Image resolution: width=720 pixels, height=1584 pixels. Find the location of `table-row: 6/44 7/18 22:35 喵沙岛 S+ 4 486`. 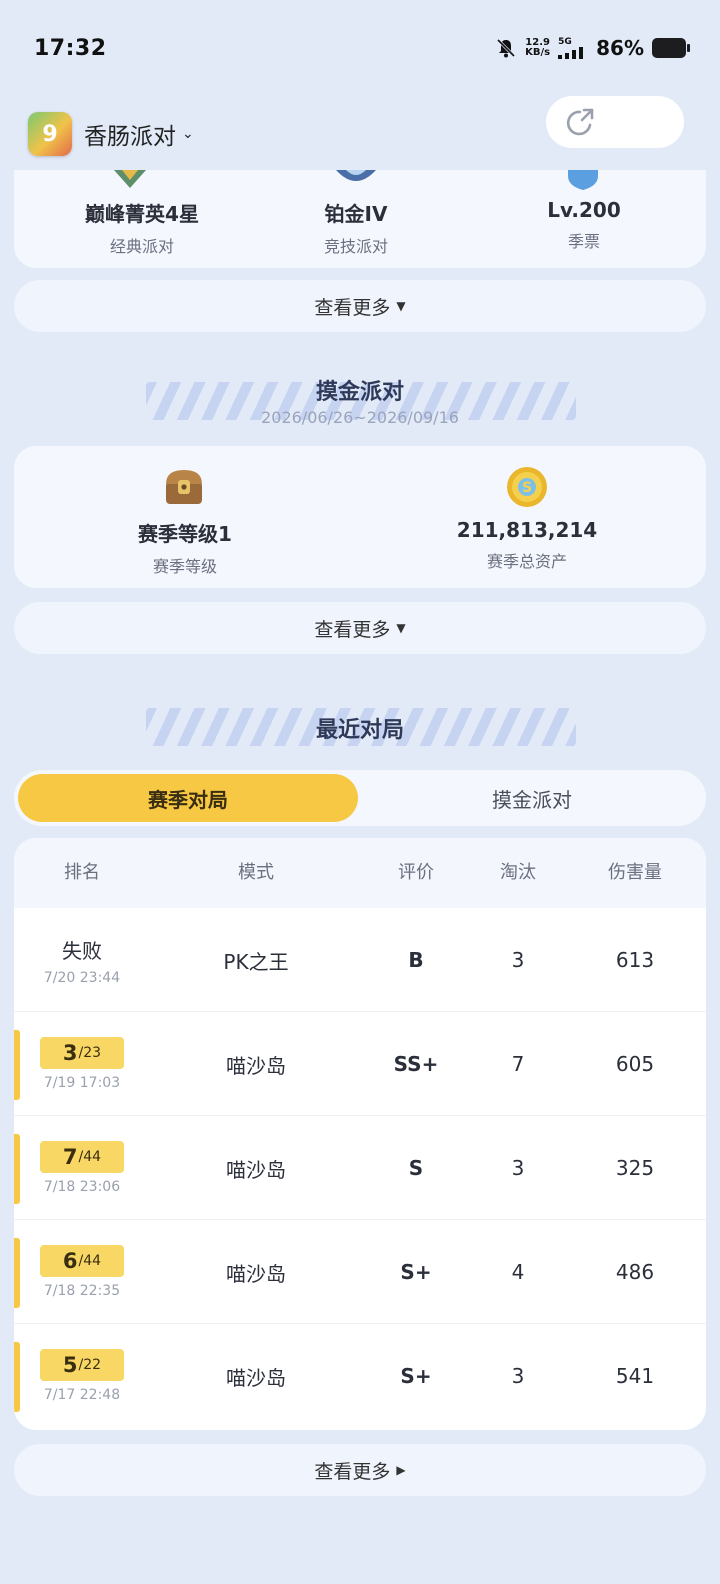

table-row: 6/44 7/18 22:35 喵沙岛 S+ 4 486 is located at coordinates (360, 1272).